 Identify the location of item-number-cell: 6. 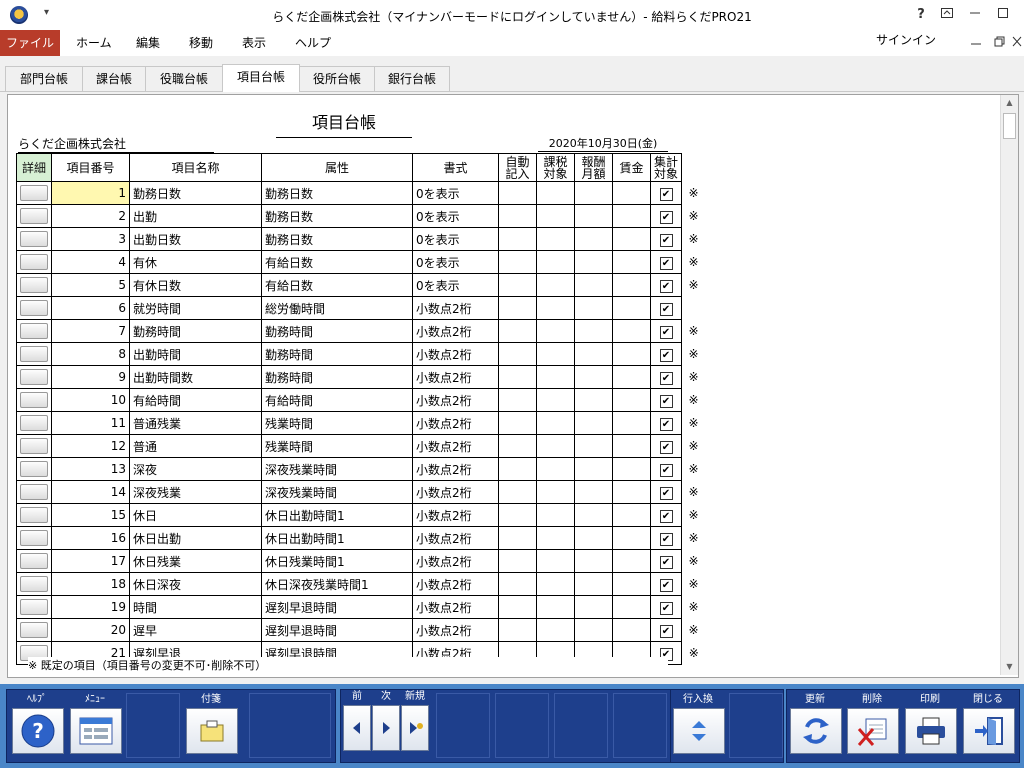
(90, 308).